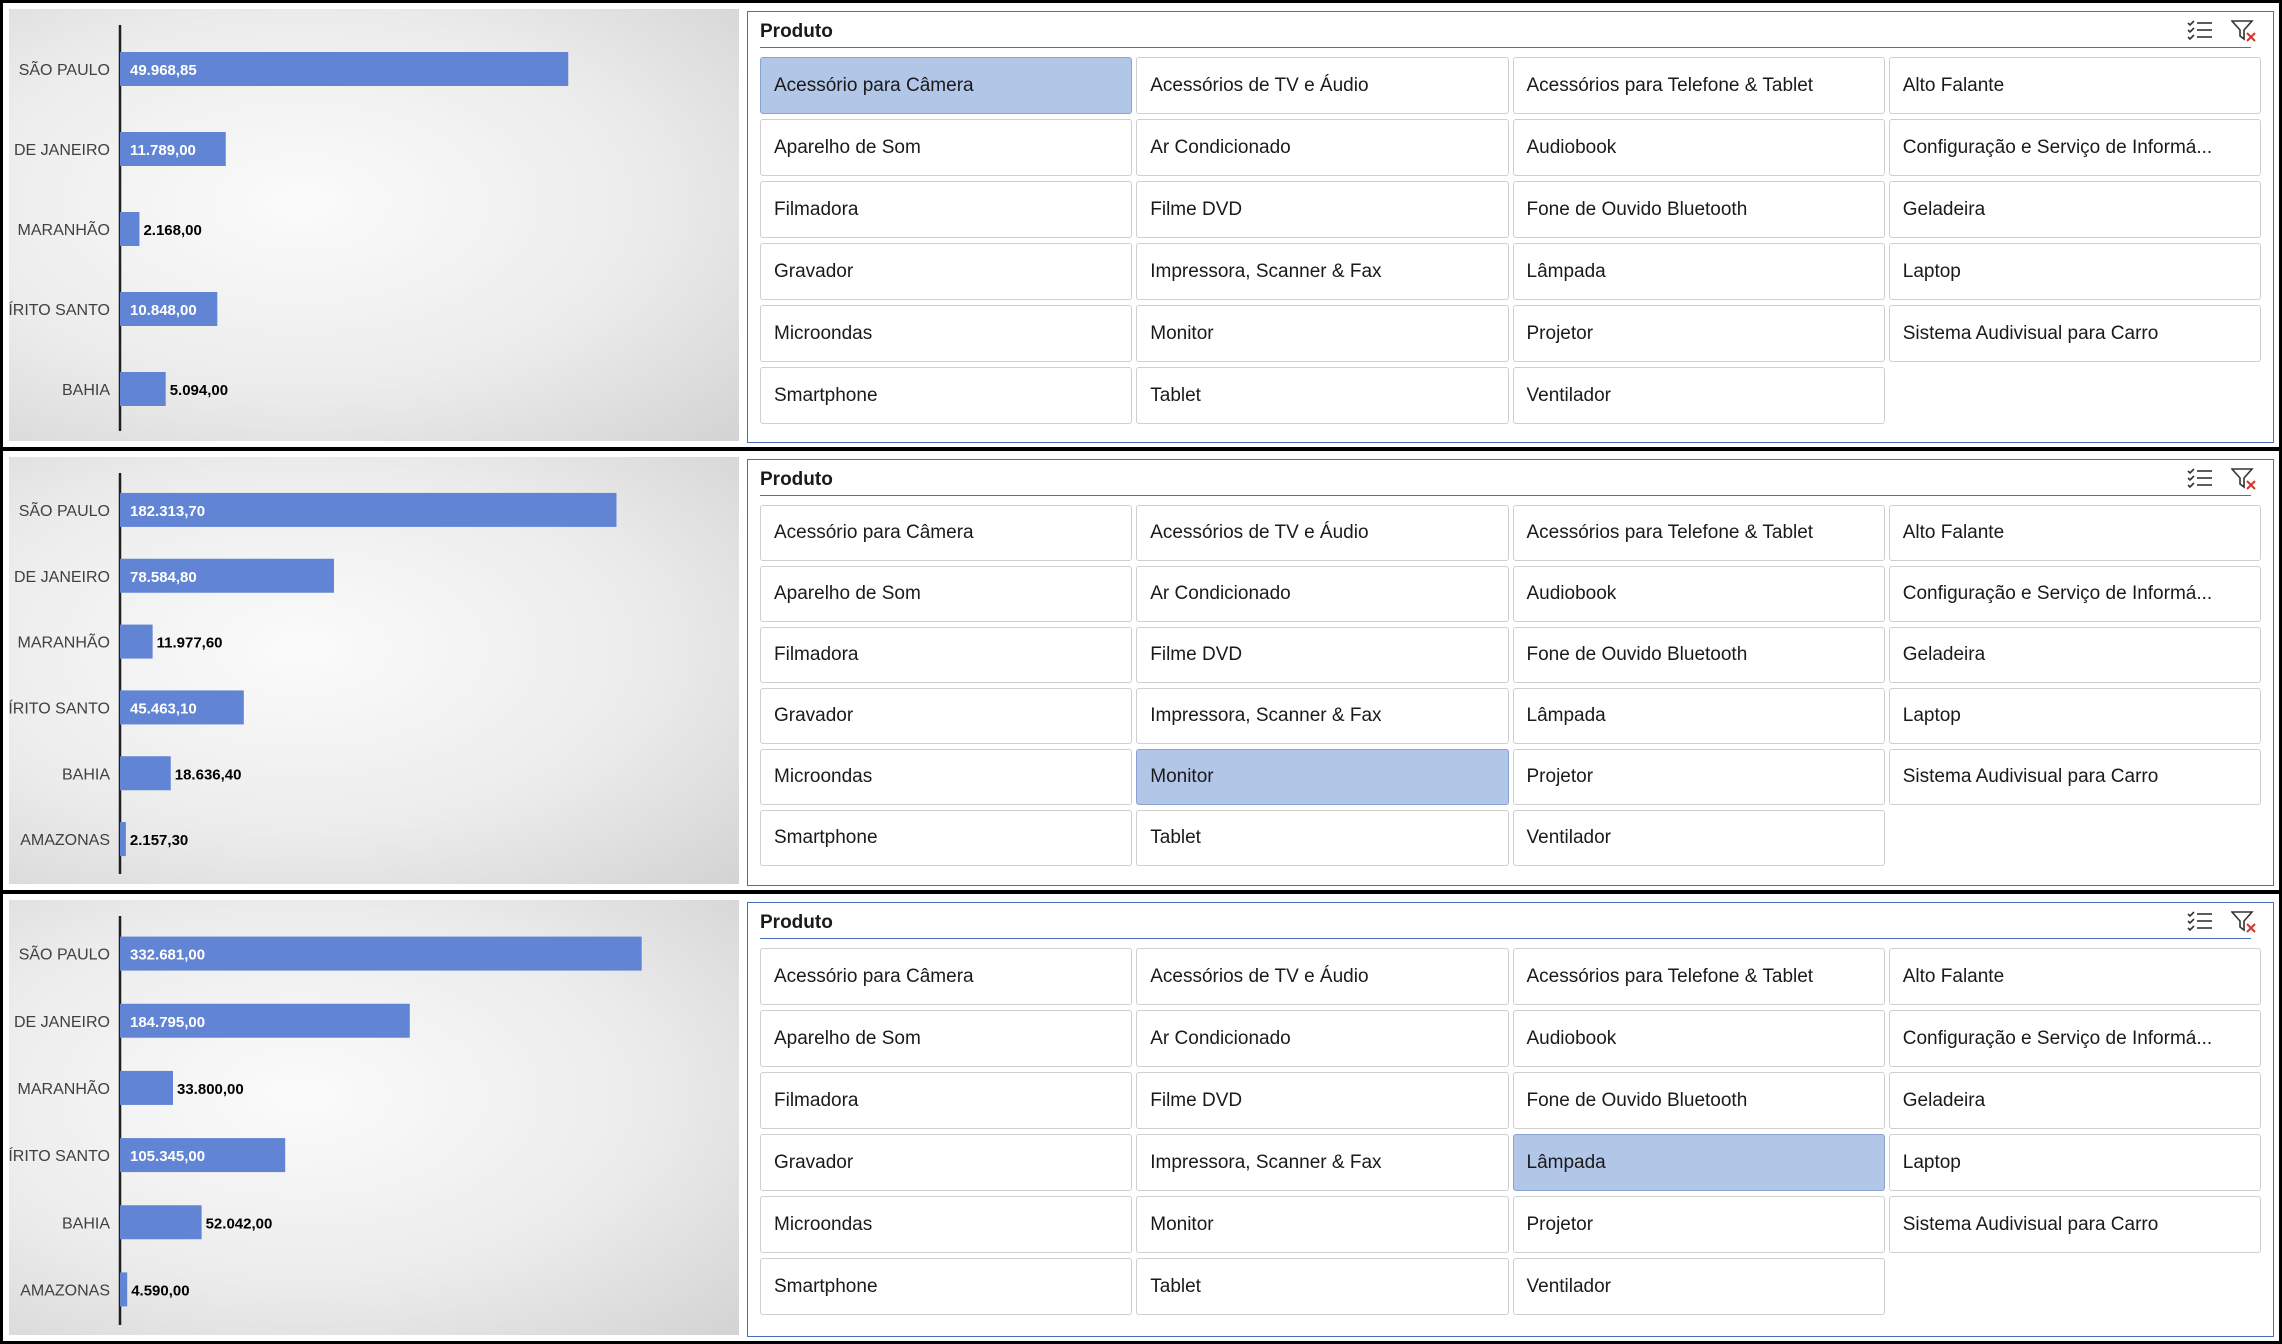 This screenshot has width=2282, height=1344. Describe the element at coordinates (208, 774) in the screenshot. I see `value-label: 18.636,40` at that location.